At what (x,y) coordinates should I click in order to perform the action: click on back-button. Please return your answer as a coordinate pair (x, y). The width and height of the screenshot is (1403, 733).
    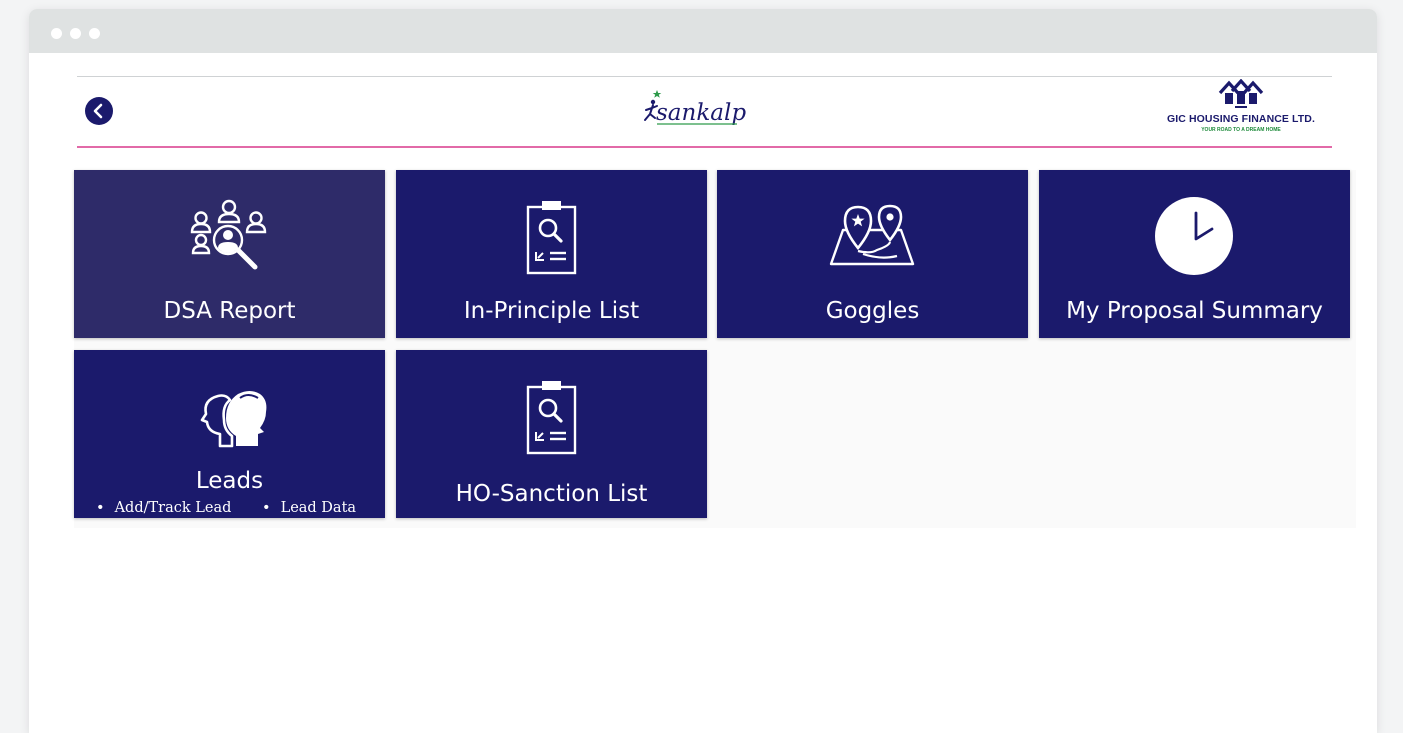
    Looking at the image, I should click on (99, 111).